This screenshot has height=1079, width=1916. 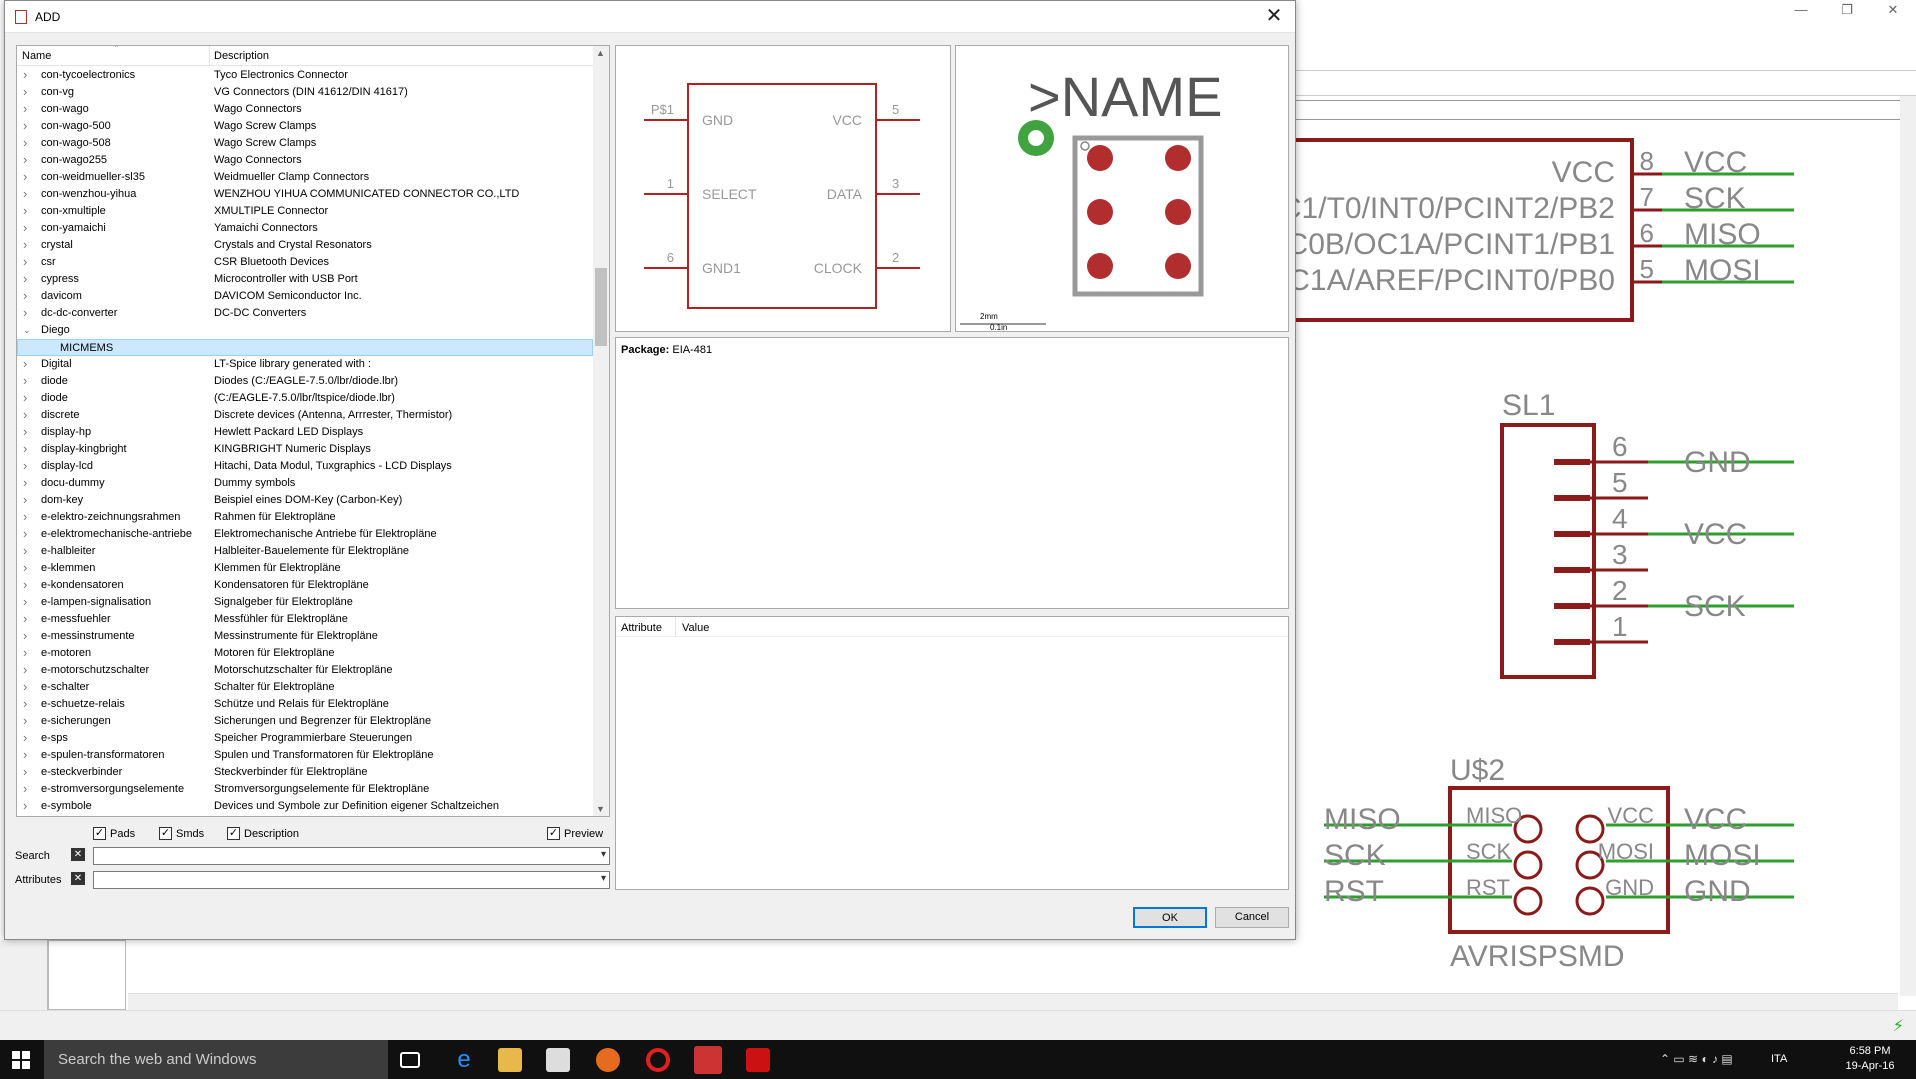 I want to click on store-icon, so click(x=558, y=1060).